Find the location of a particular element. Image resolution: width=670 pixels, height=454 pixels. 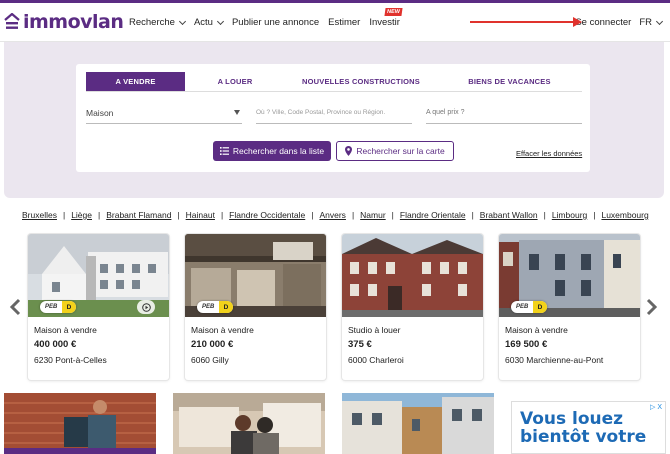

header-right: Se connecter FR is located at coordinates (619, 22).